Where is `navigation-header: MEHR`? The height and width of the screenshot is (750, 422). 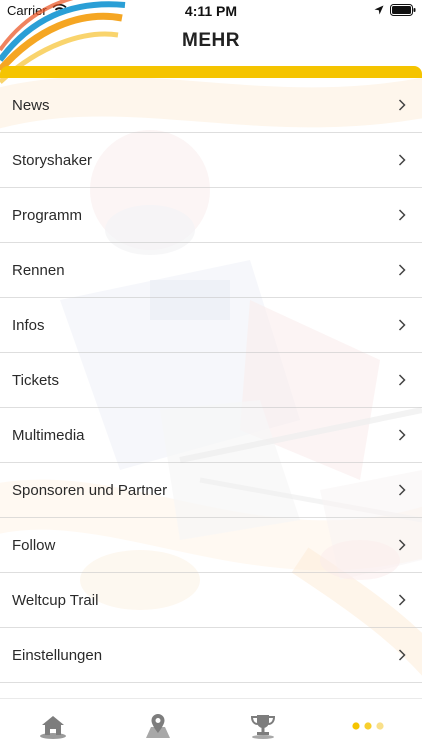 navigation-header: MEHR is located at coordinates (211, 42).